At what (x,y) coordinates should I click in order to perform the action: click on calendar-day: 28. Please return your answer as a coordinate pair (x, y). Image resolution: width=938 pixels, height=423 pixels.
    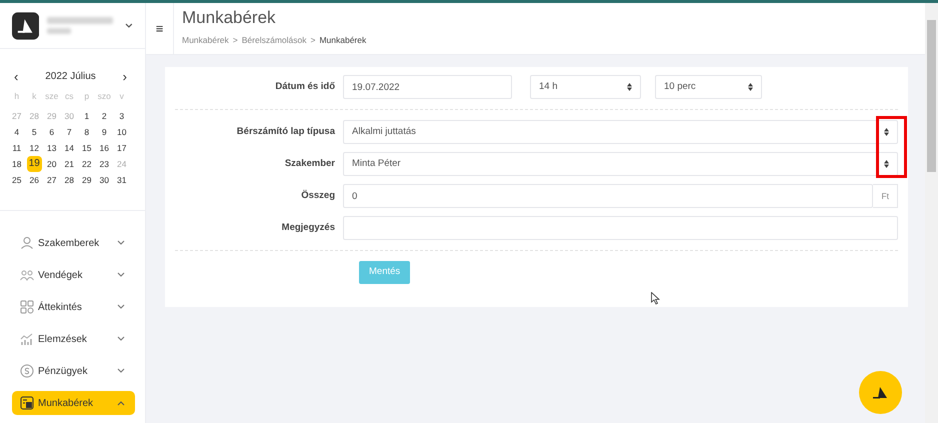
    Looking at the image, I should click on (69, 180).